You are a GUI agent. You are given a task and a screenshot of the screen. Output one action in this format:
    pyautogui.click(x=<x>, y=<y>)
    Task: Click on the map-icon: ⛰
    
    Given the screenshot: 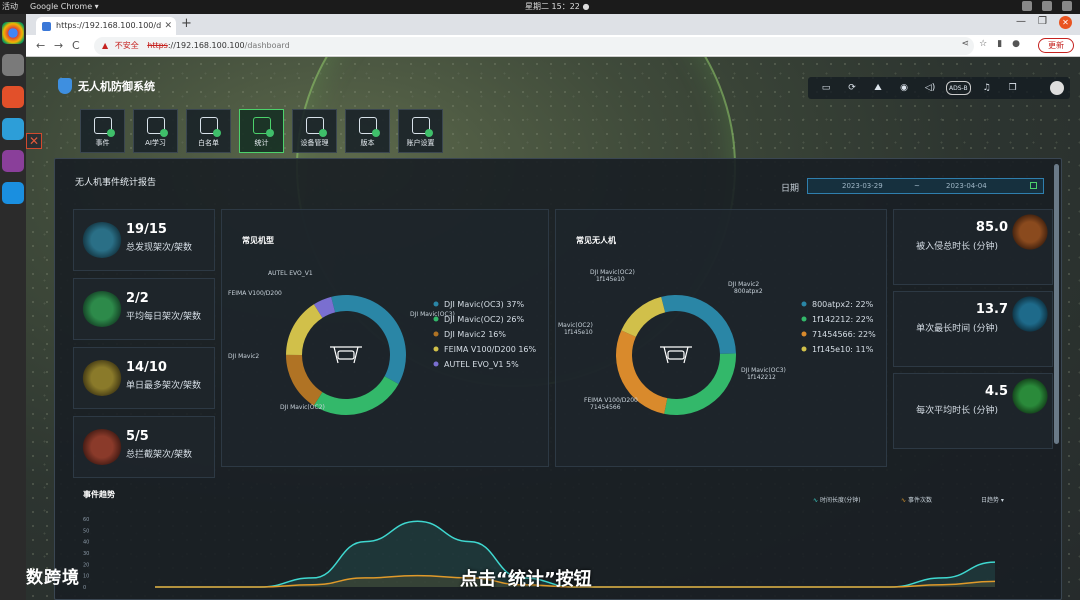 What is the action you would take?
    pyautogui.click(x=878, y=88)
    